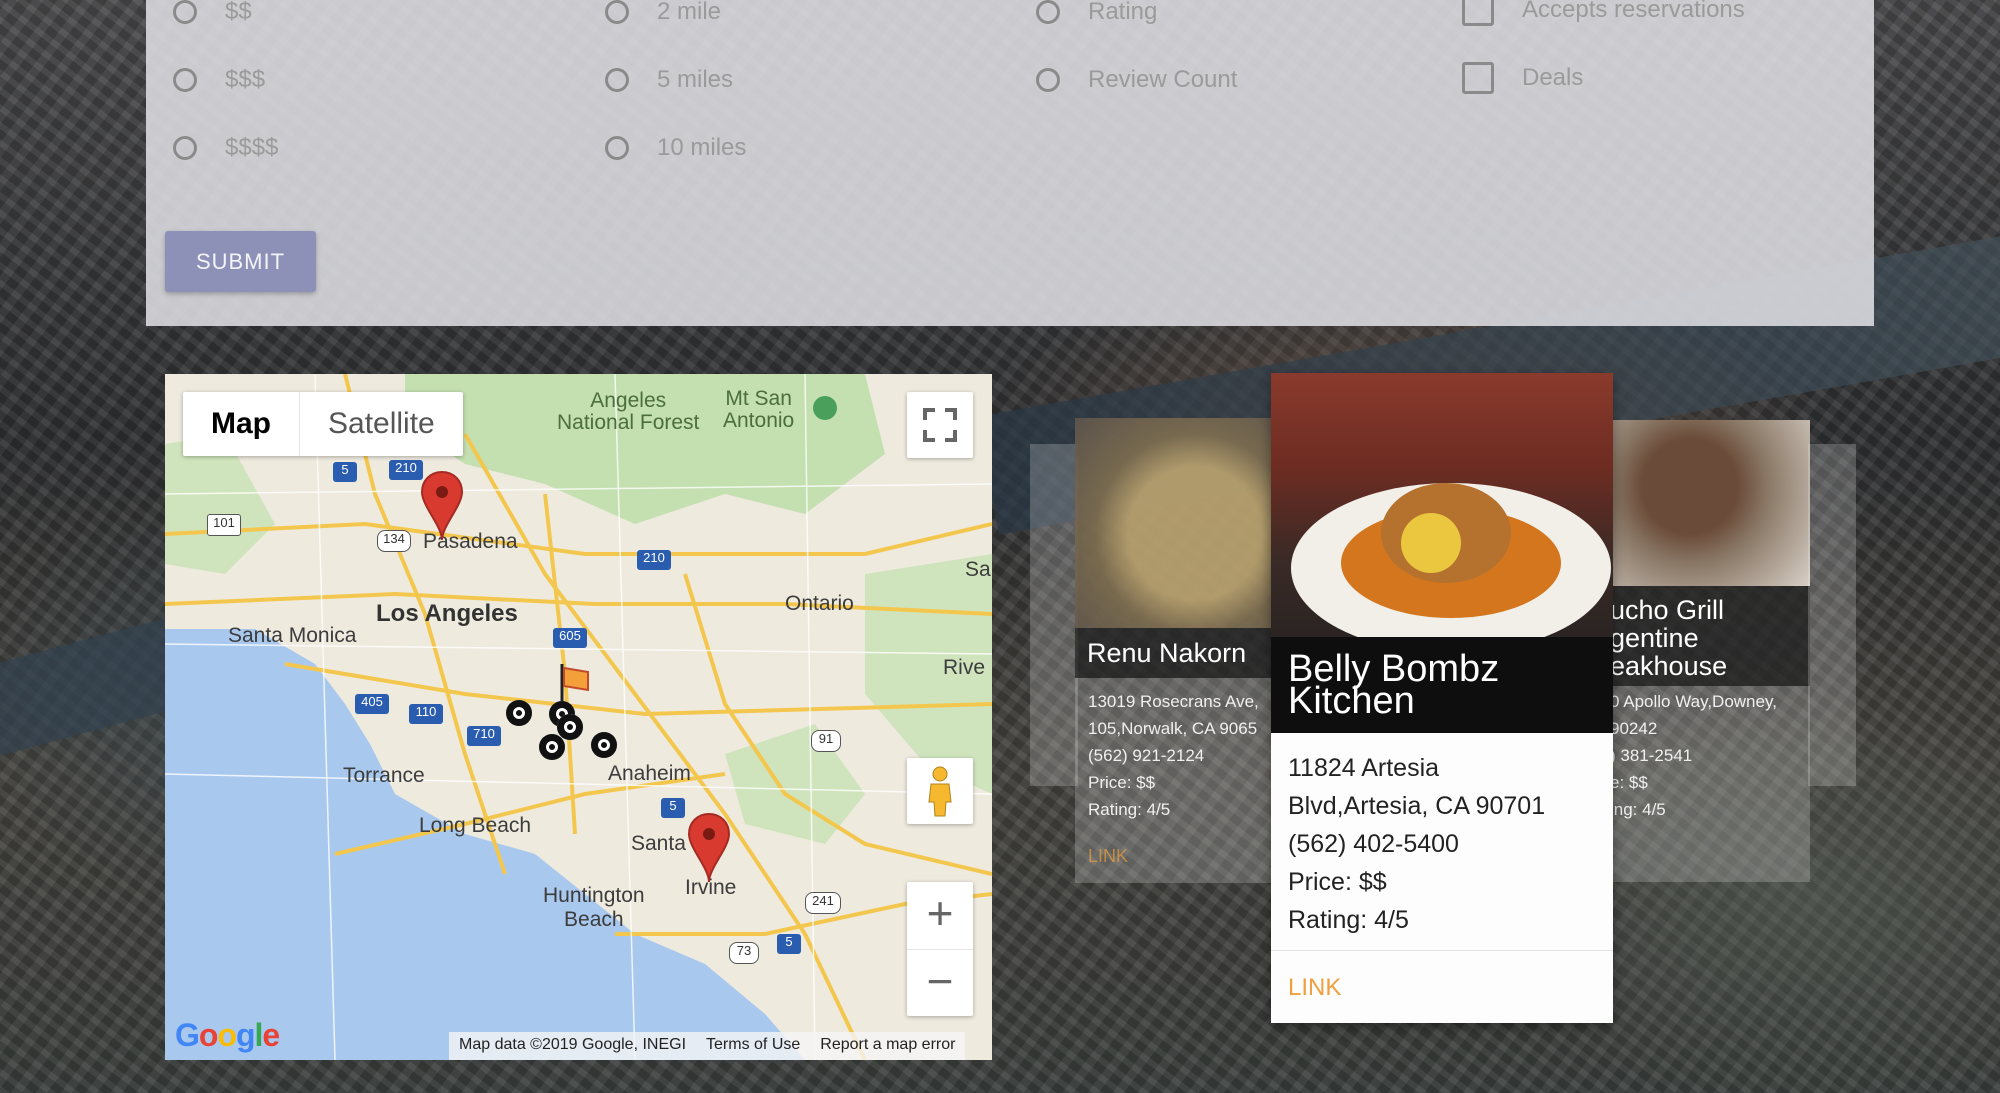 This screenshot has width=2000, height=1093. What do you see at coordinates (1654, 638) in the screenshot?
I see `card-title-line: gentine` at bounding box center [1654, 638].